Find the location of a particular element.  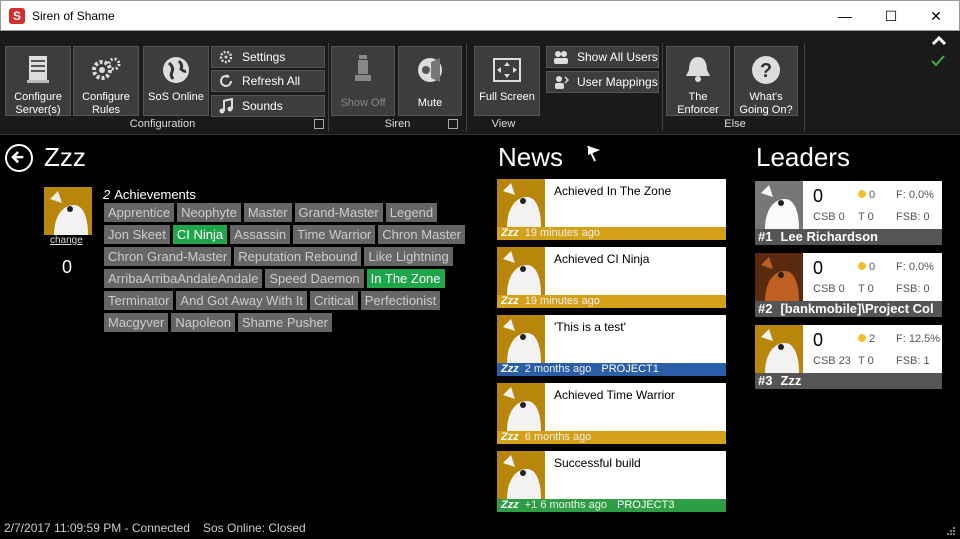

achievement-badge: Reputation Rebound is located at coordinates (298, 256).